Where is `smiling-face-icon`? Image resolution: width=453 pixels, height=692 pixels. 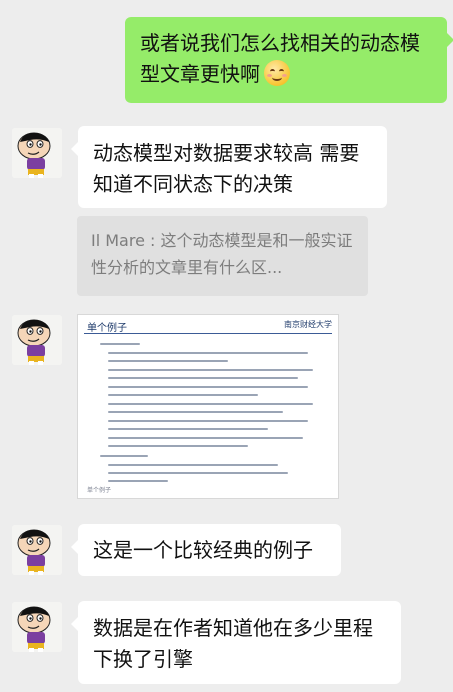
smiling-face-icon is located at coordinates (277, 73).